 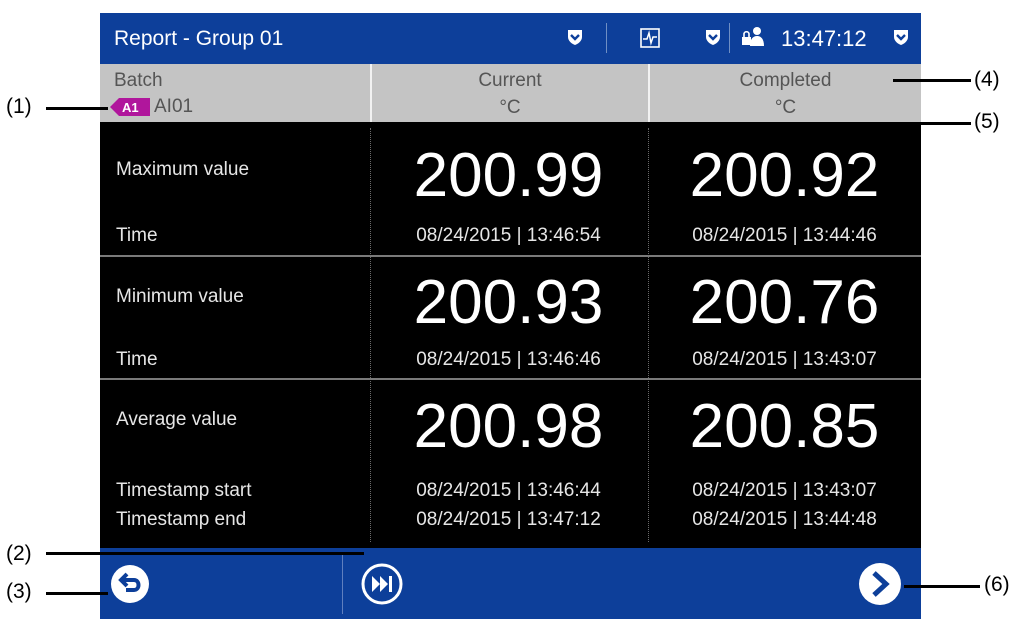 I want to click on trend-display-icon, so click(x=650, y=38).